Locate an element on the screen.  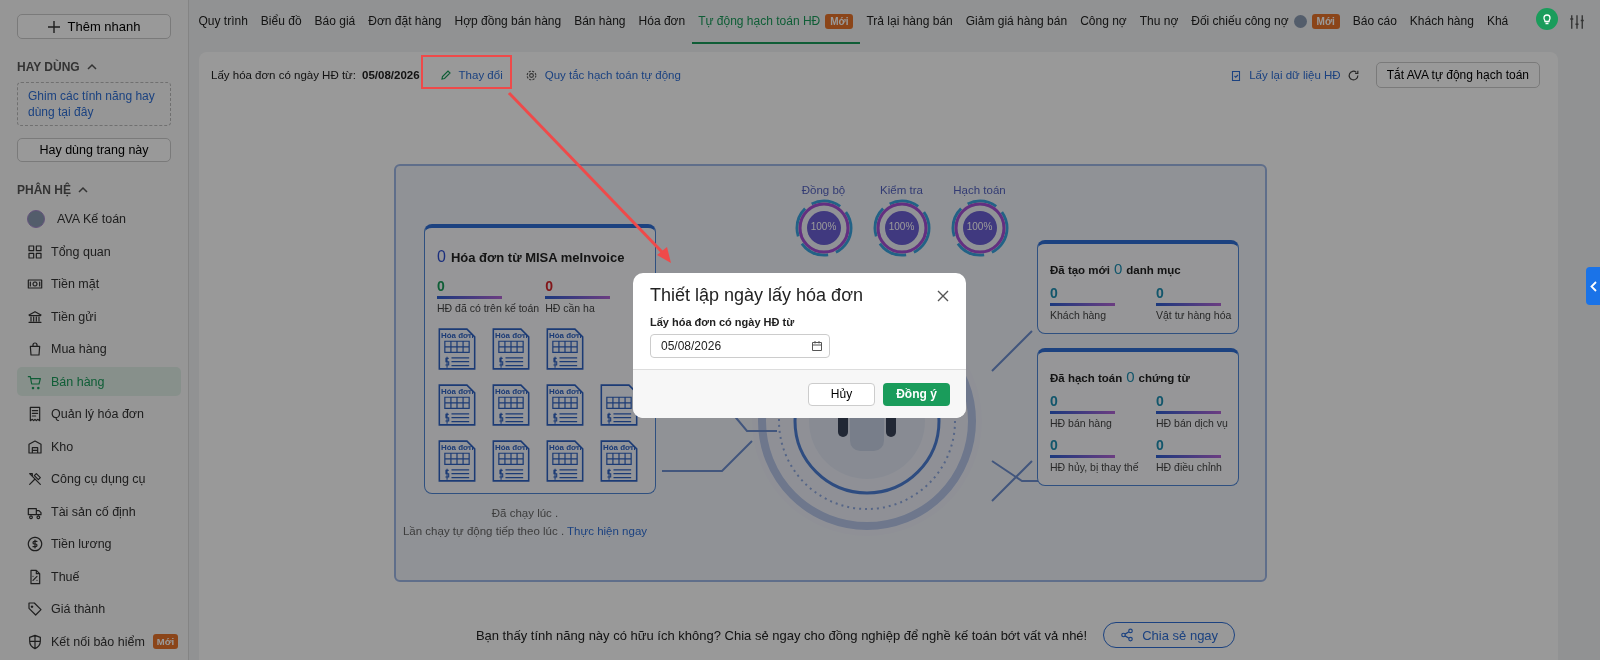
dollar-icon is located at coordinates (35, 544).